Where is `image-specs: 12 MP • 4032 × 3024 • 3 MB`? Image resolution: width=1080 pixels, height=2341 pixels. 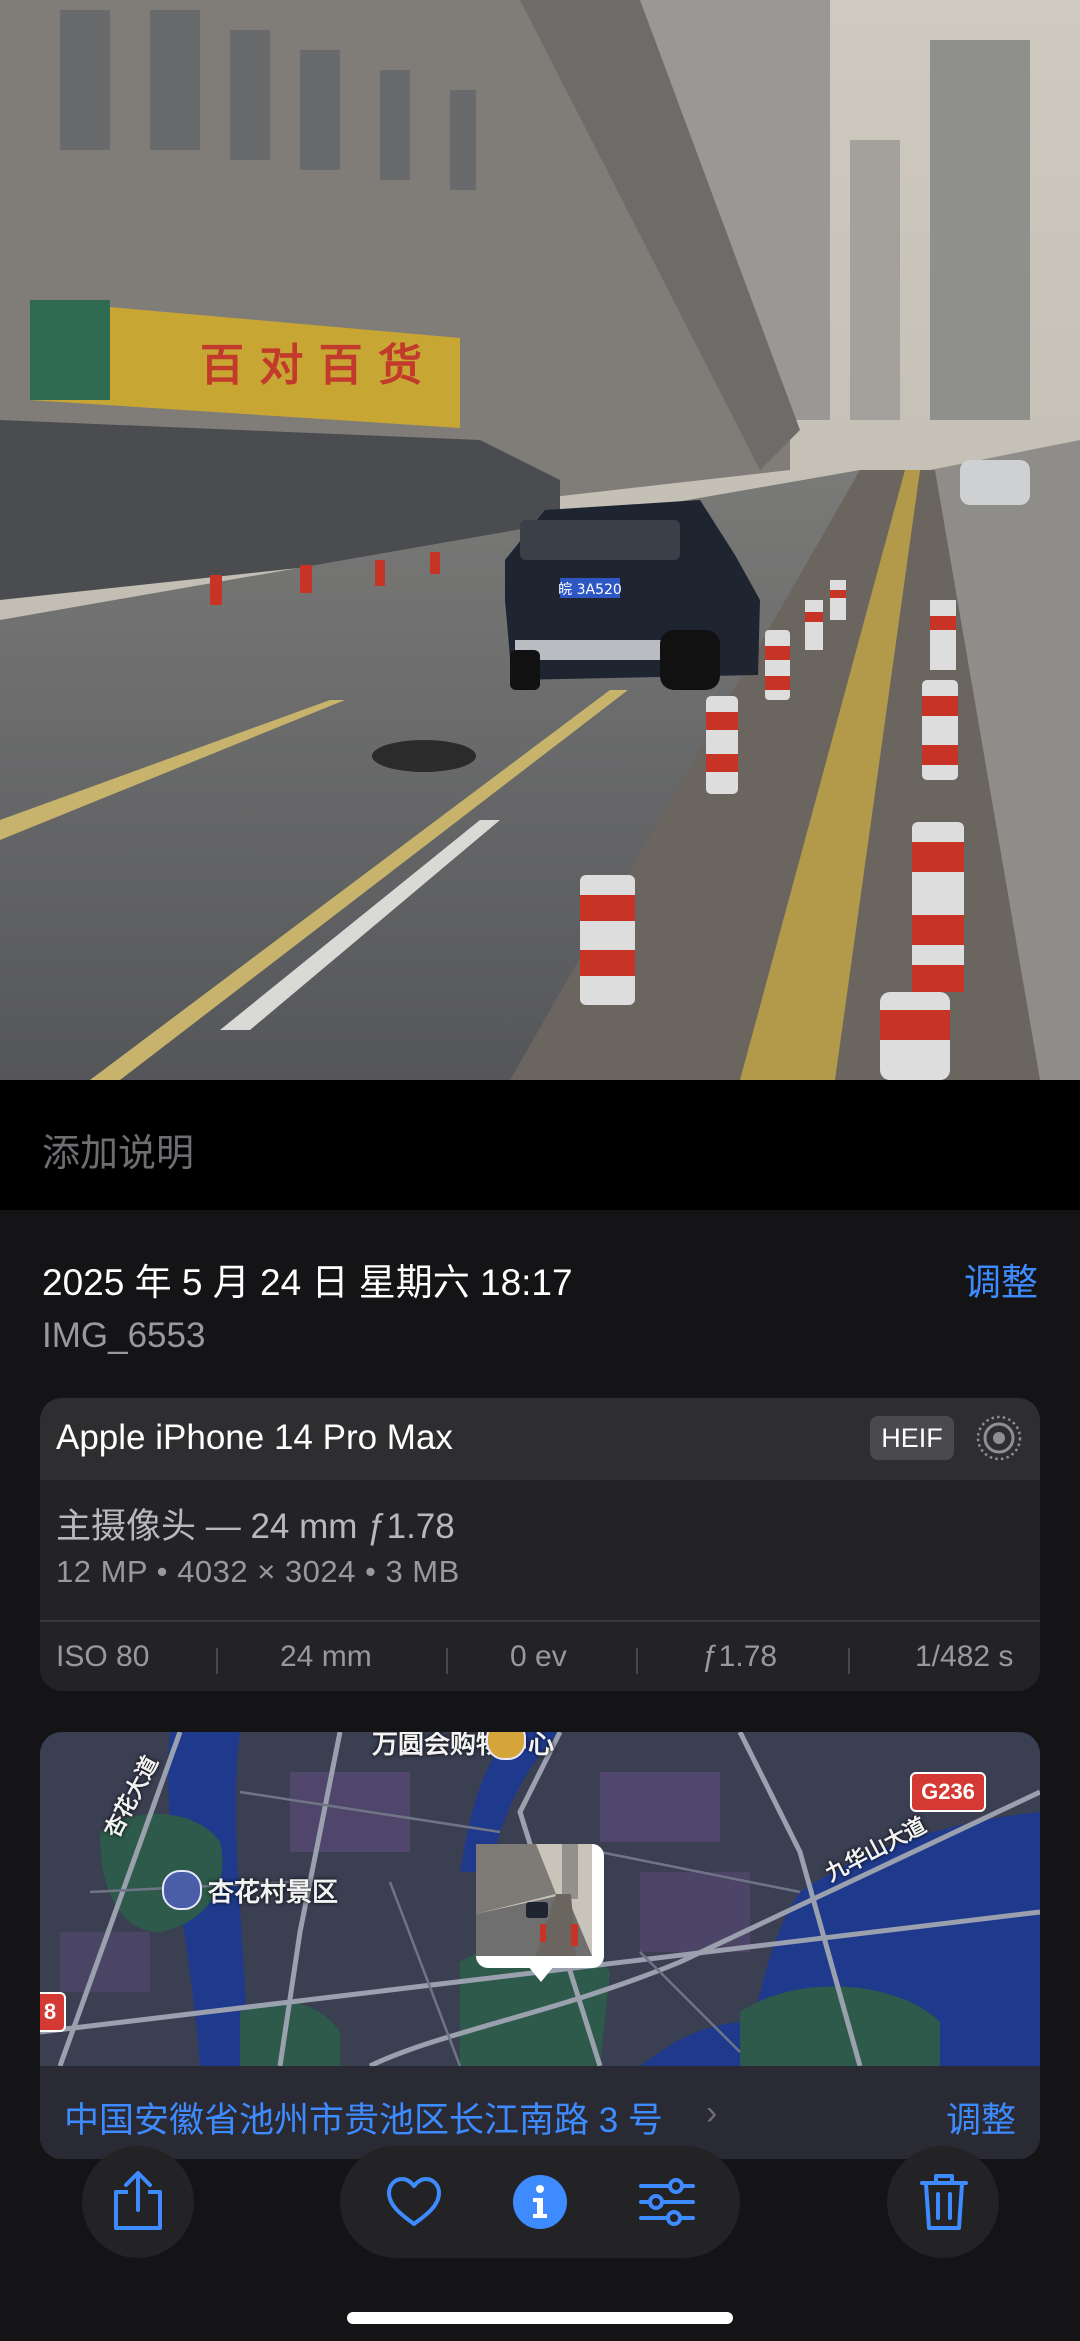
image-specs: 12 MP • 4032 × 3024 • 3 MB is located at coordinates (258, 1571).